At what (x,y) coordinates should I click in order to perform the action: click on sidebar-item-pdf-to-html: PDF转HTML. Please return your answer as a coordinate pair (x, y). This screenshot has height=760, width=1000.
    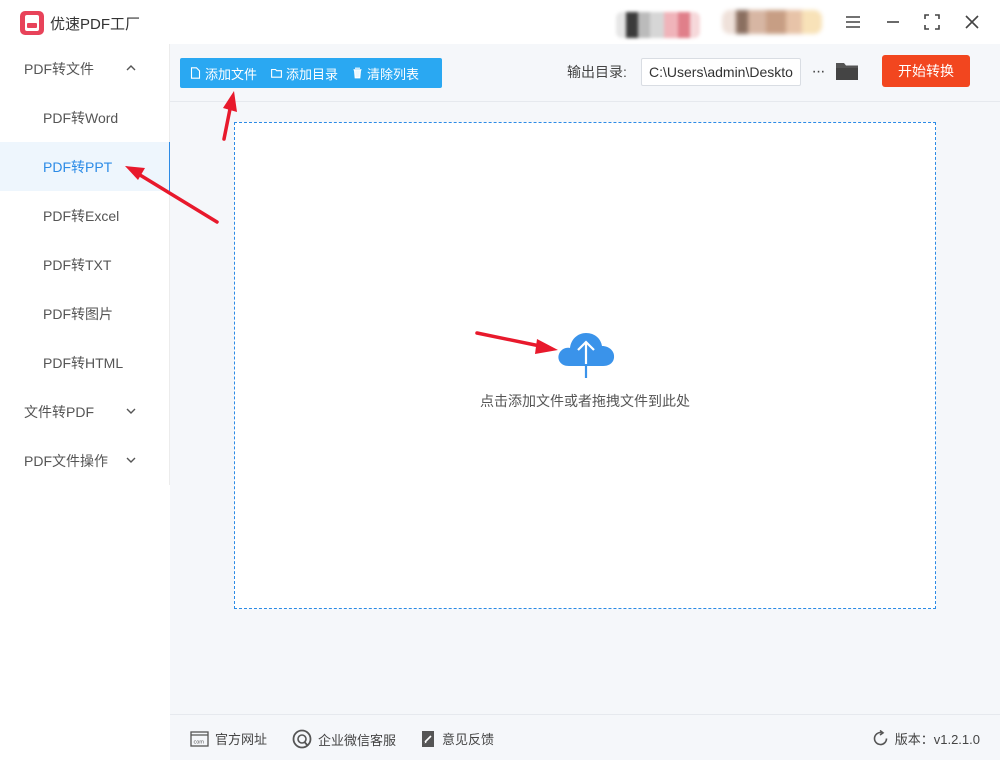
    Looking at the image, I should click on (85, 362).